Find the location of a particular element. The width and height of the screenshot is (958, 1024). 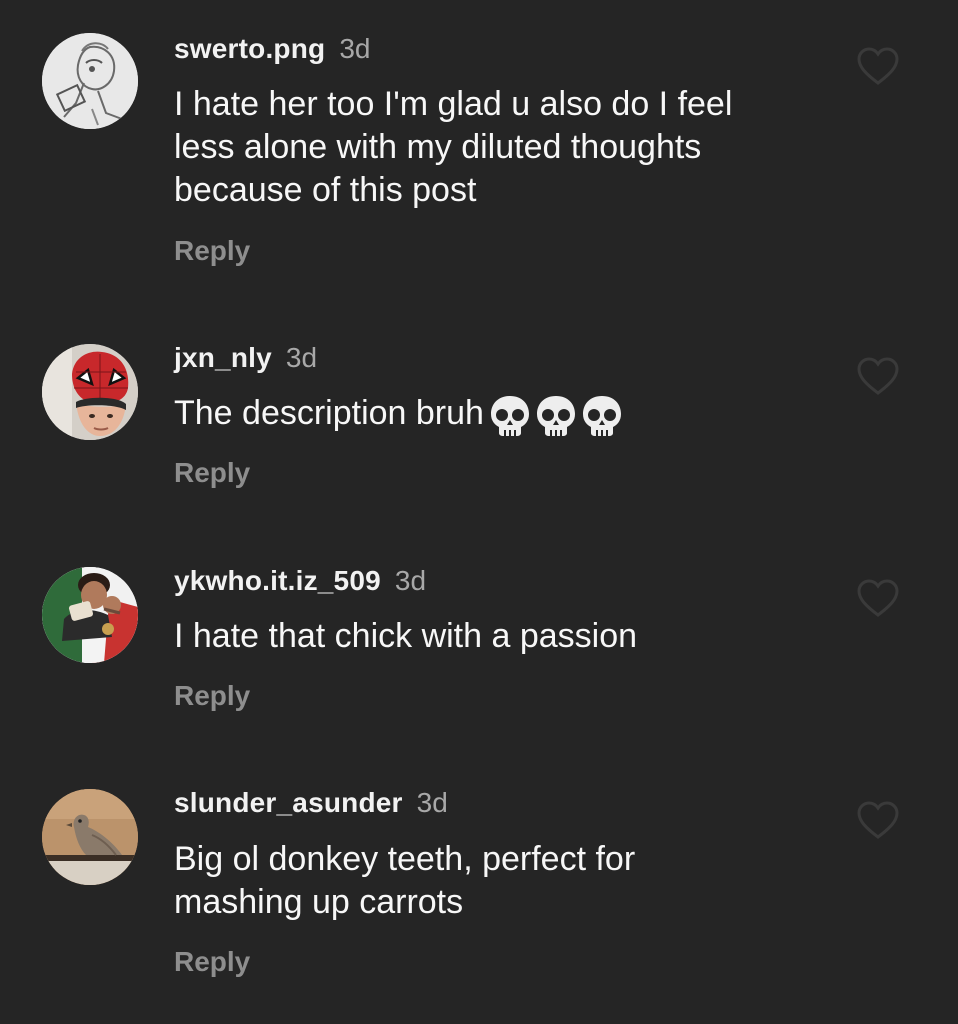

person-with-flag-avatar-icon is located at coordinates (90, 615).